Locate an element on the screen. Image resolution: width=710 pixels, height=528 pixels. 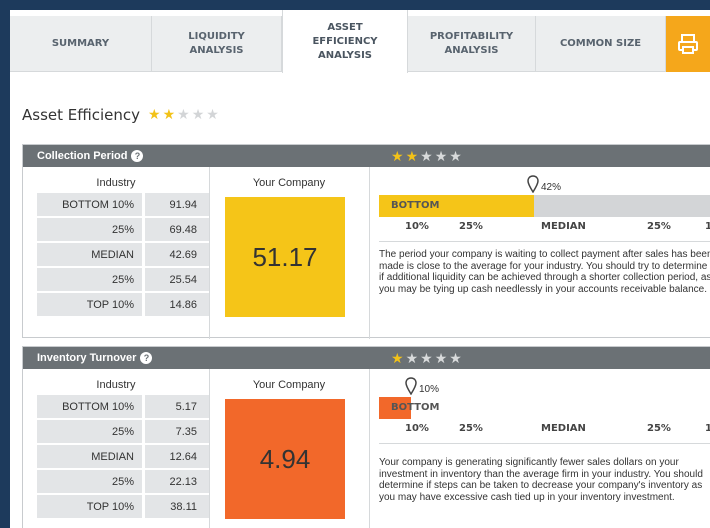
table-row: 25% 69.48 is located at coordinates (123, 229).